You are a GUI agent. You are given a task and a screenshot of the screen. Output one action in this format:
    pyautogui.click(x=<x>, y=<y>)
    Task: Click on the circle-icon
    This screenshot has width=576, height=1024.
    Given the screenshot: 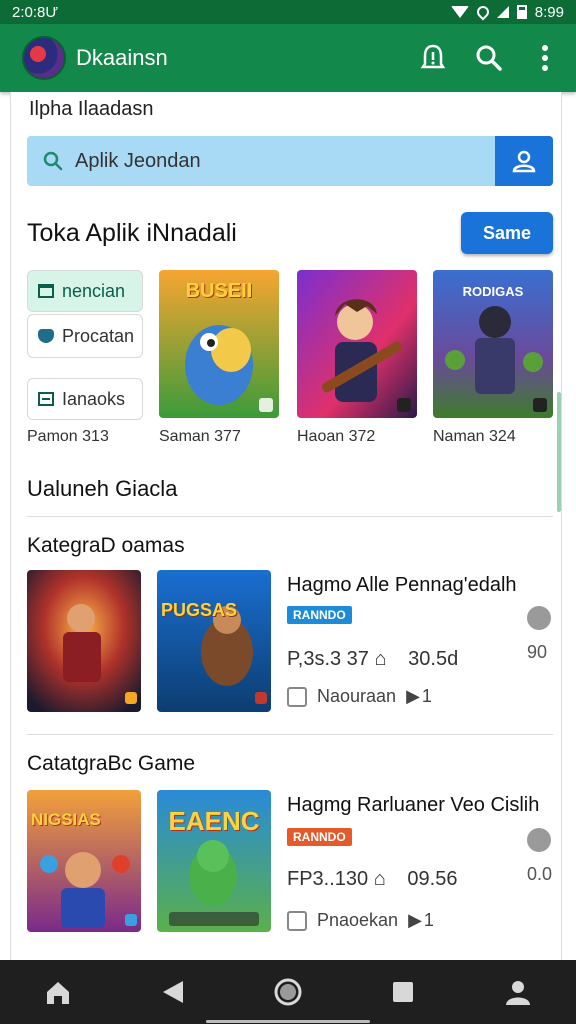 What is the action you would take?
    pyautogui.click(x=288, y=992)
    